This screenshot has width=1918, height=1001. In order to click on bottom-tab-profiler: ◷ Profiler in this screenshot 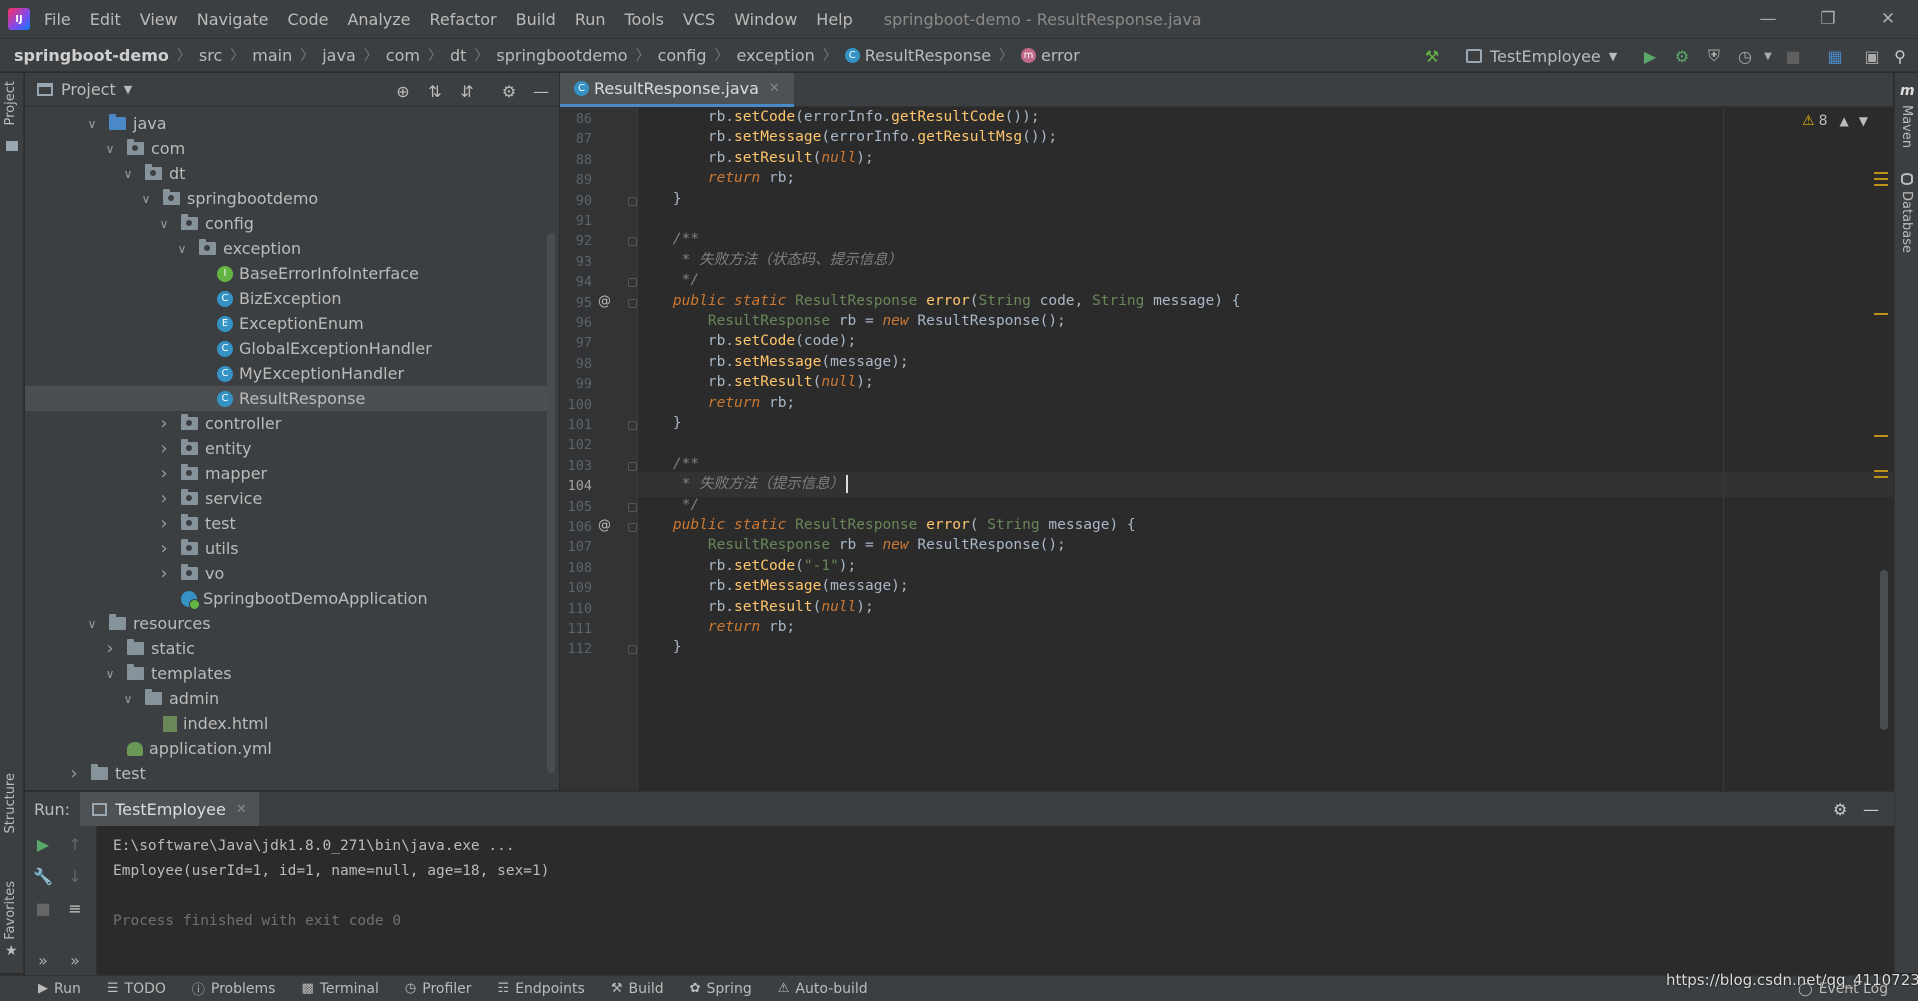, I will do `click(438, 989)`.